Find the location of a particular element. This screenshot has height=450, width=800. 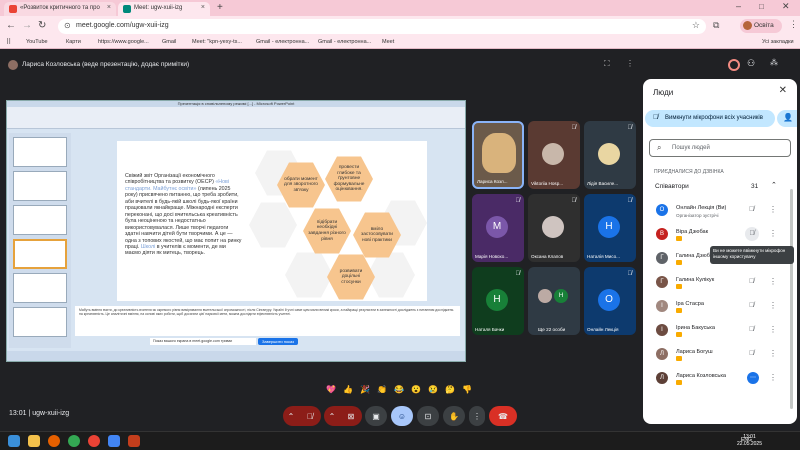

browser-tab-active: Meet: ugw-xuii-izg × is located at coordinates (164, 9).